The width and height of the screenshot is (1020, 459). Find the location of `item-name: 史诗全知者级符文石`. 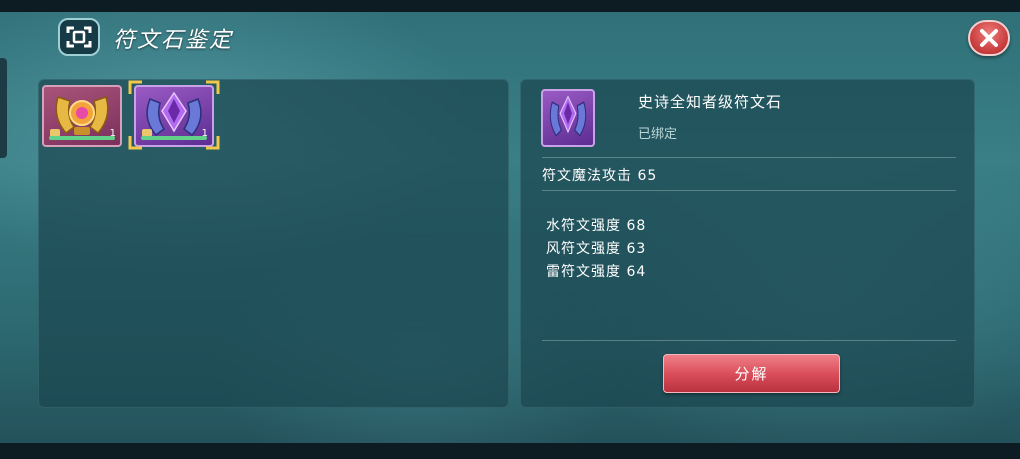

item-name: 史诗全知者级符文石 is located at coordinates (710, 102).